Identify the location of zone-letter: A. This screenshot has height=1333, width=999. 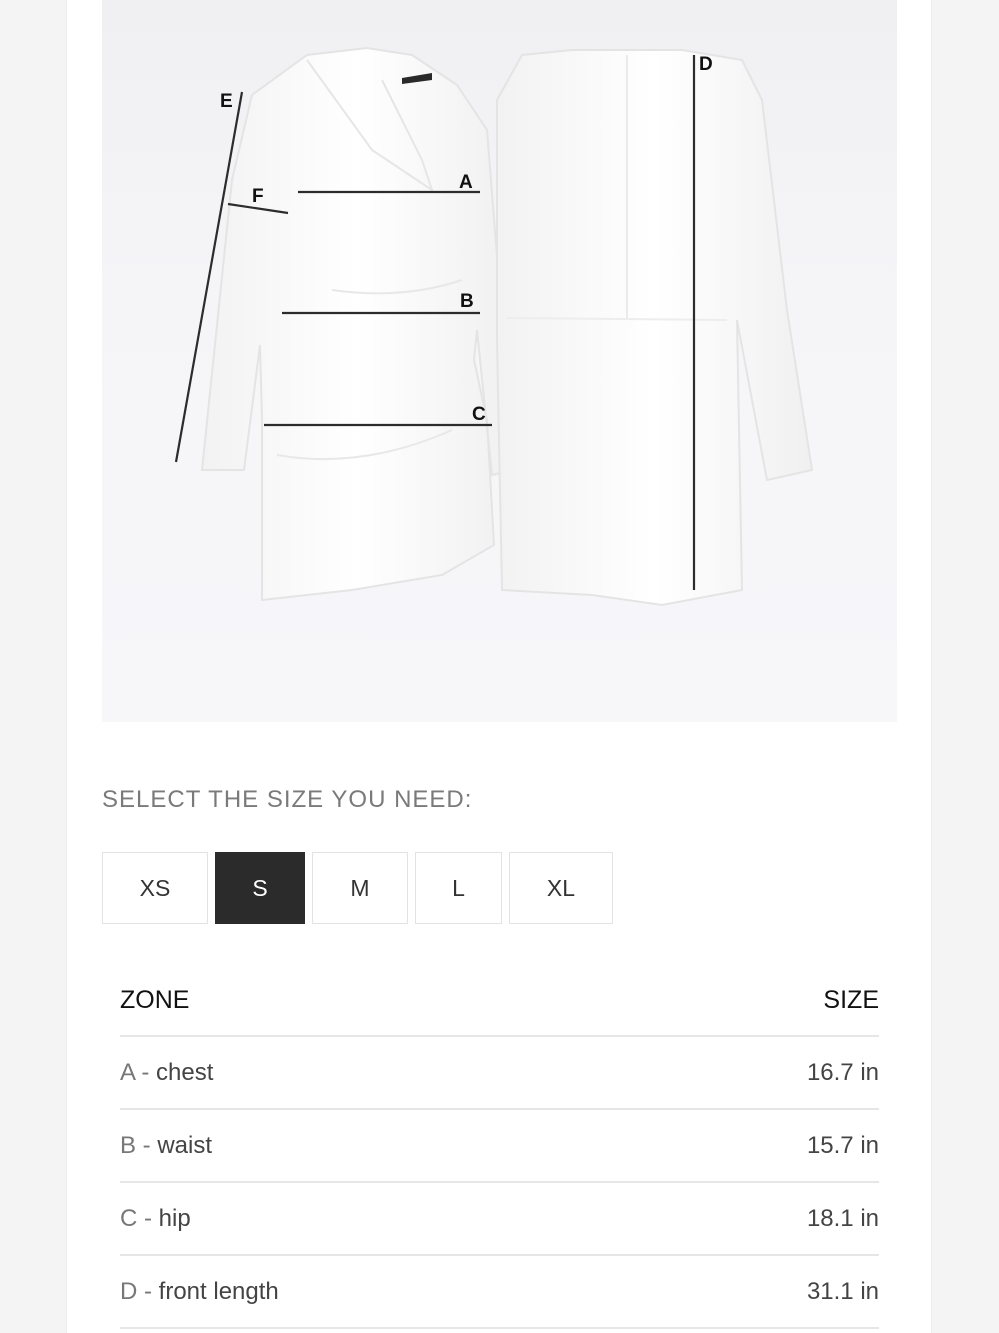
(127, 1072).